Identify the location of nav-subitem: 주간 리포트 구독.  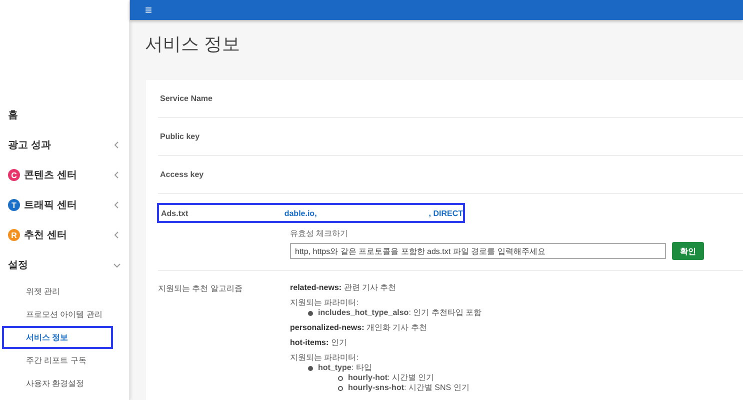
(57, 360).